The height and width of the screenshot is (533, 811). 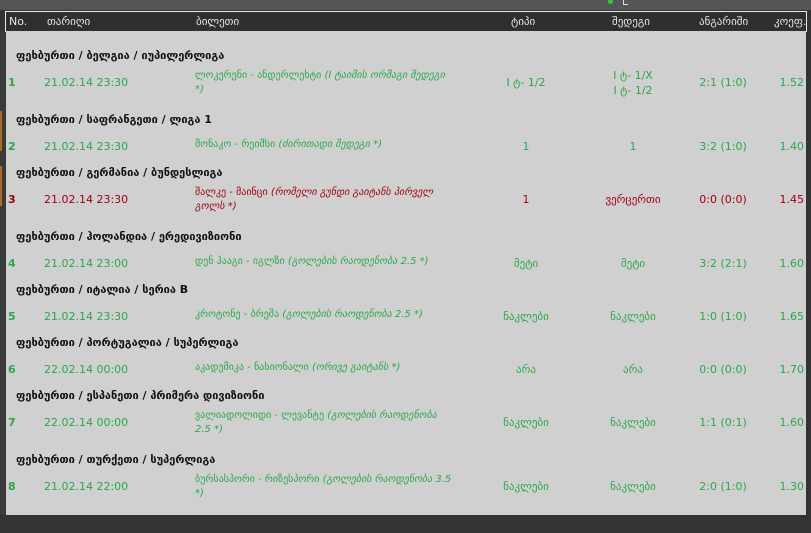 I want to click on bet-ticket: აკადემიკა - ნასიონალი (ორივე გაიტანს *), so click(x=325, y=368).